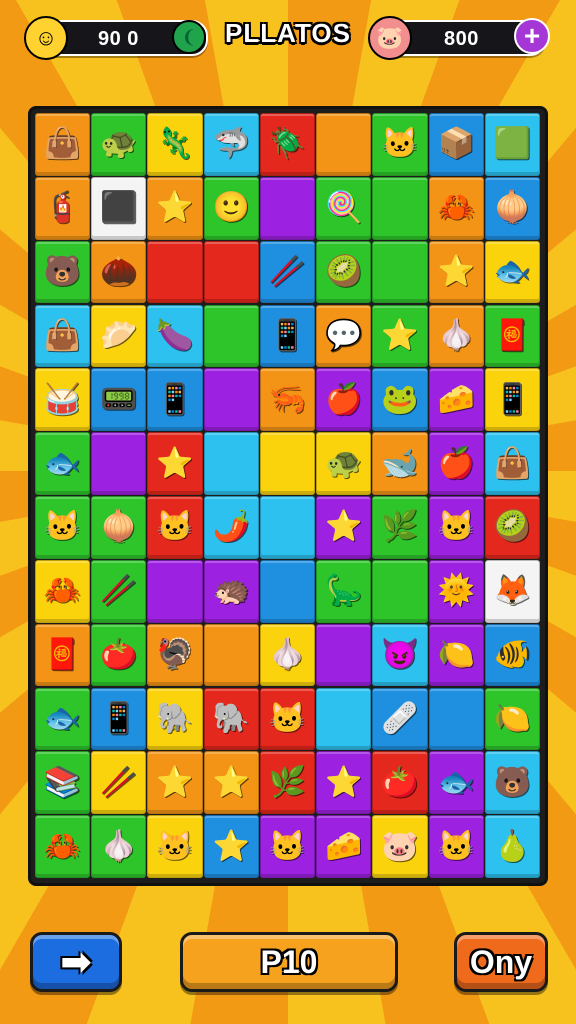  What do you see at coordinates (63, 208) in the screenshot?
I see `tile-eraser-icon: 🧯` at bounding box center [63, 208].